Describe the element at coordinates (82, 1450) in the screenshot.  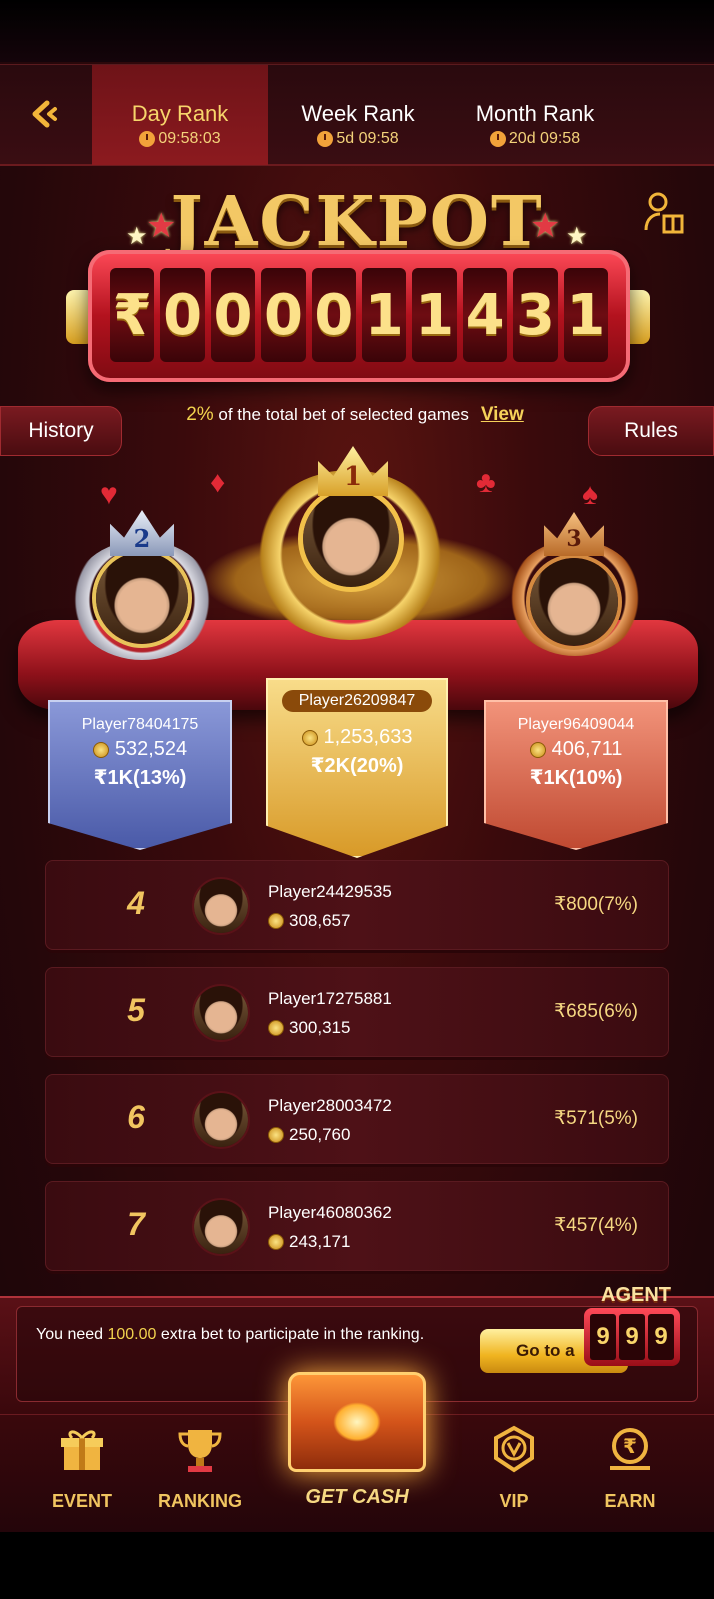
I see `gift-icon` at that location.